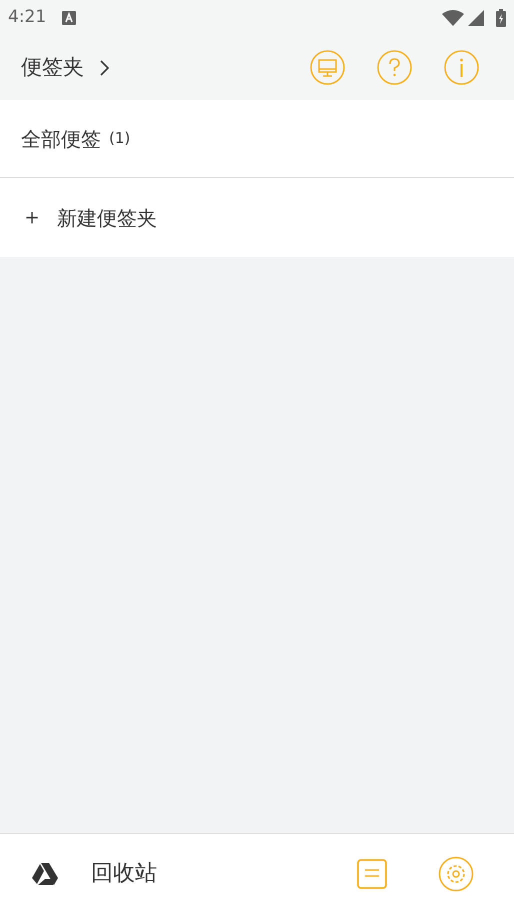 Image resolution: width=514 pixels, height=913 pixels. Describe the element at coordinates (45, 873) in the screenshot. I see `triangle-drive-icon` at that location.